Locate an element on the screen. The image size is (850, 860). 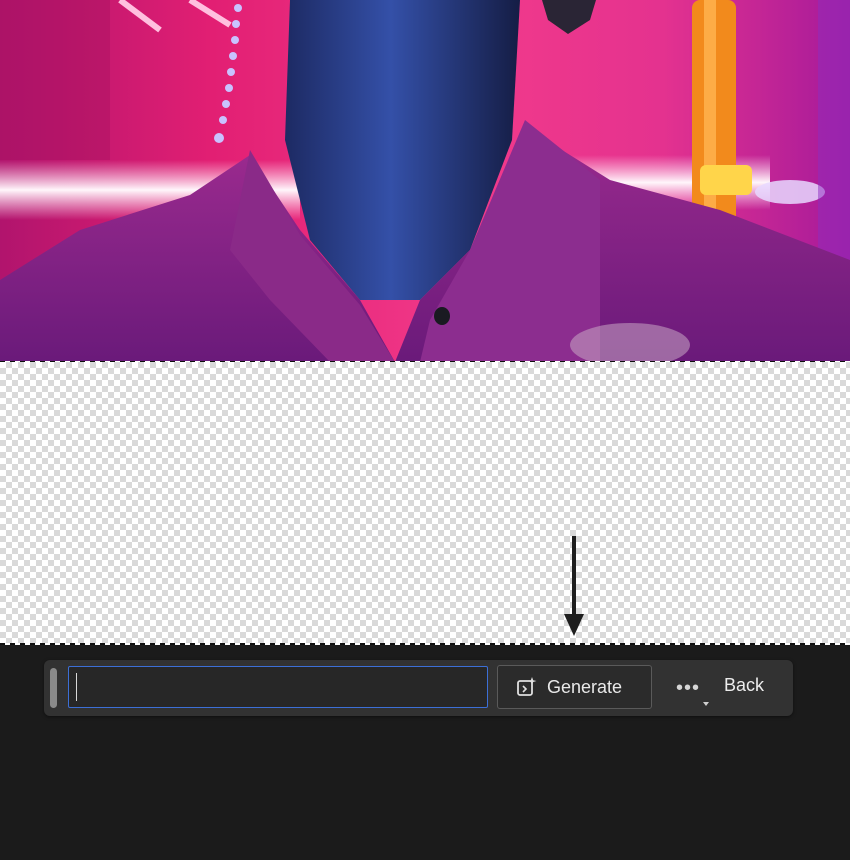
more-options-button: ••• is located at coordinates (689, 689).